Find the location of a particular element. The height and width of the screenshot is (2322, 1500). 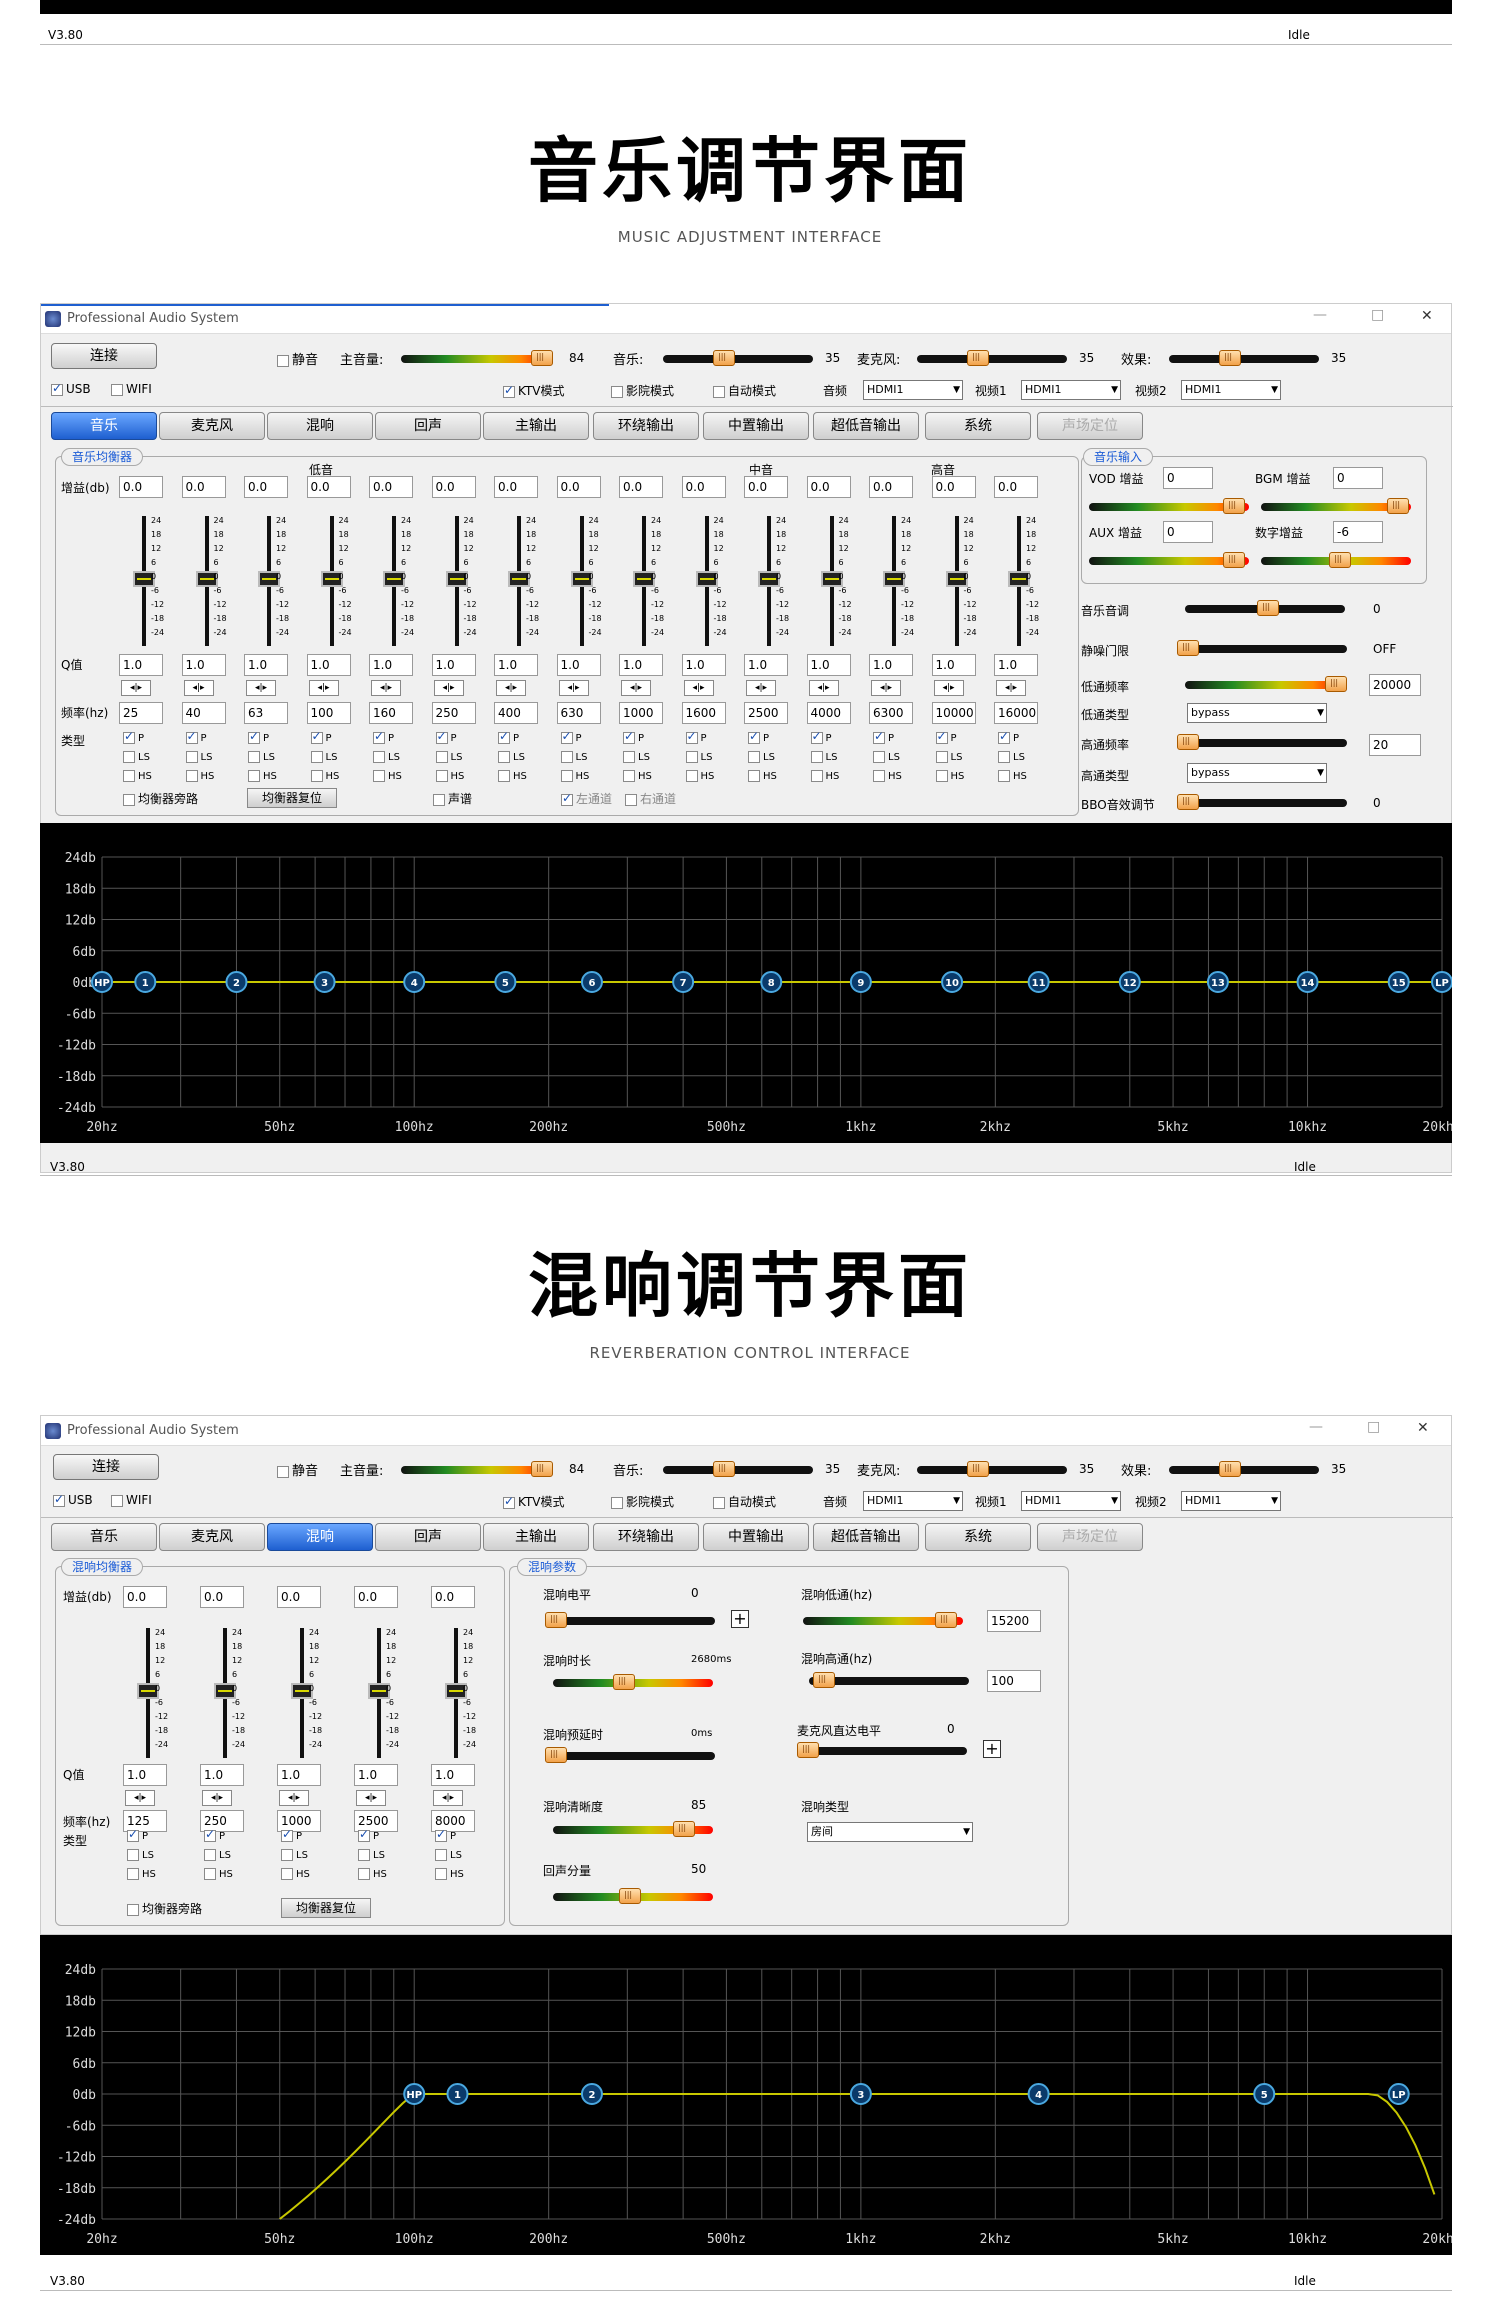

echo-slider is located at coordinates (633, 1896).